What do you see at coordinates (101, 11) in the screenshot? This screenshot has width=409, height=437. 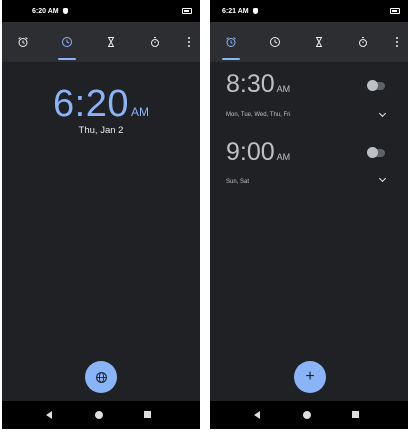 I see `status-bar: 6:20 AM` at bounding box center [101, 11].